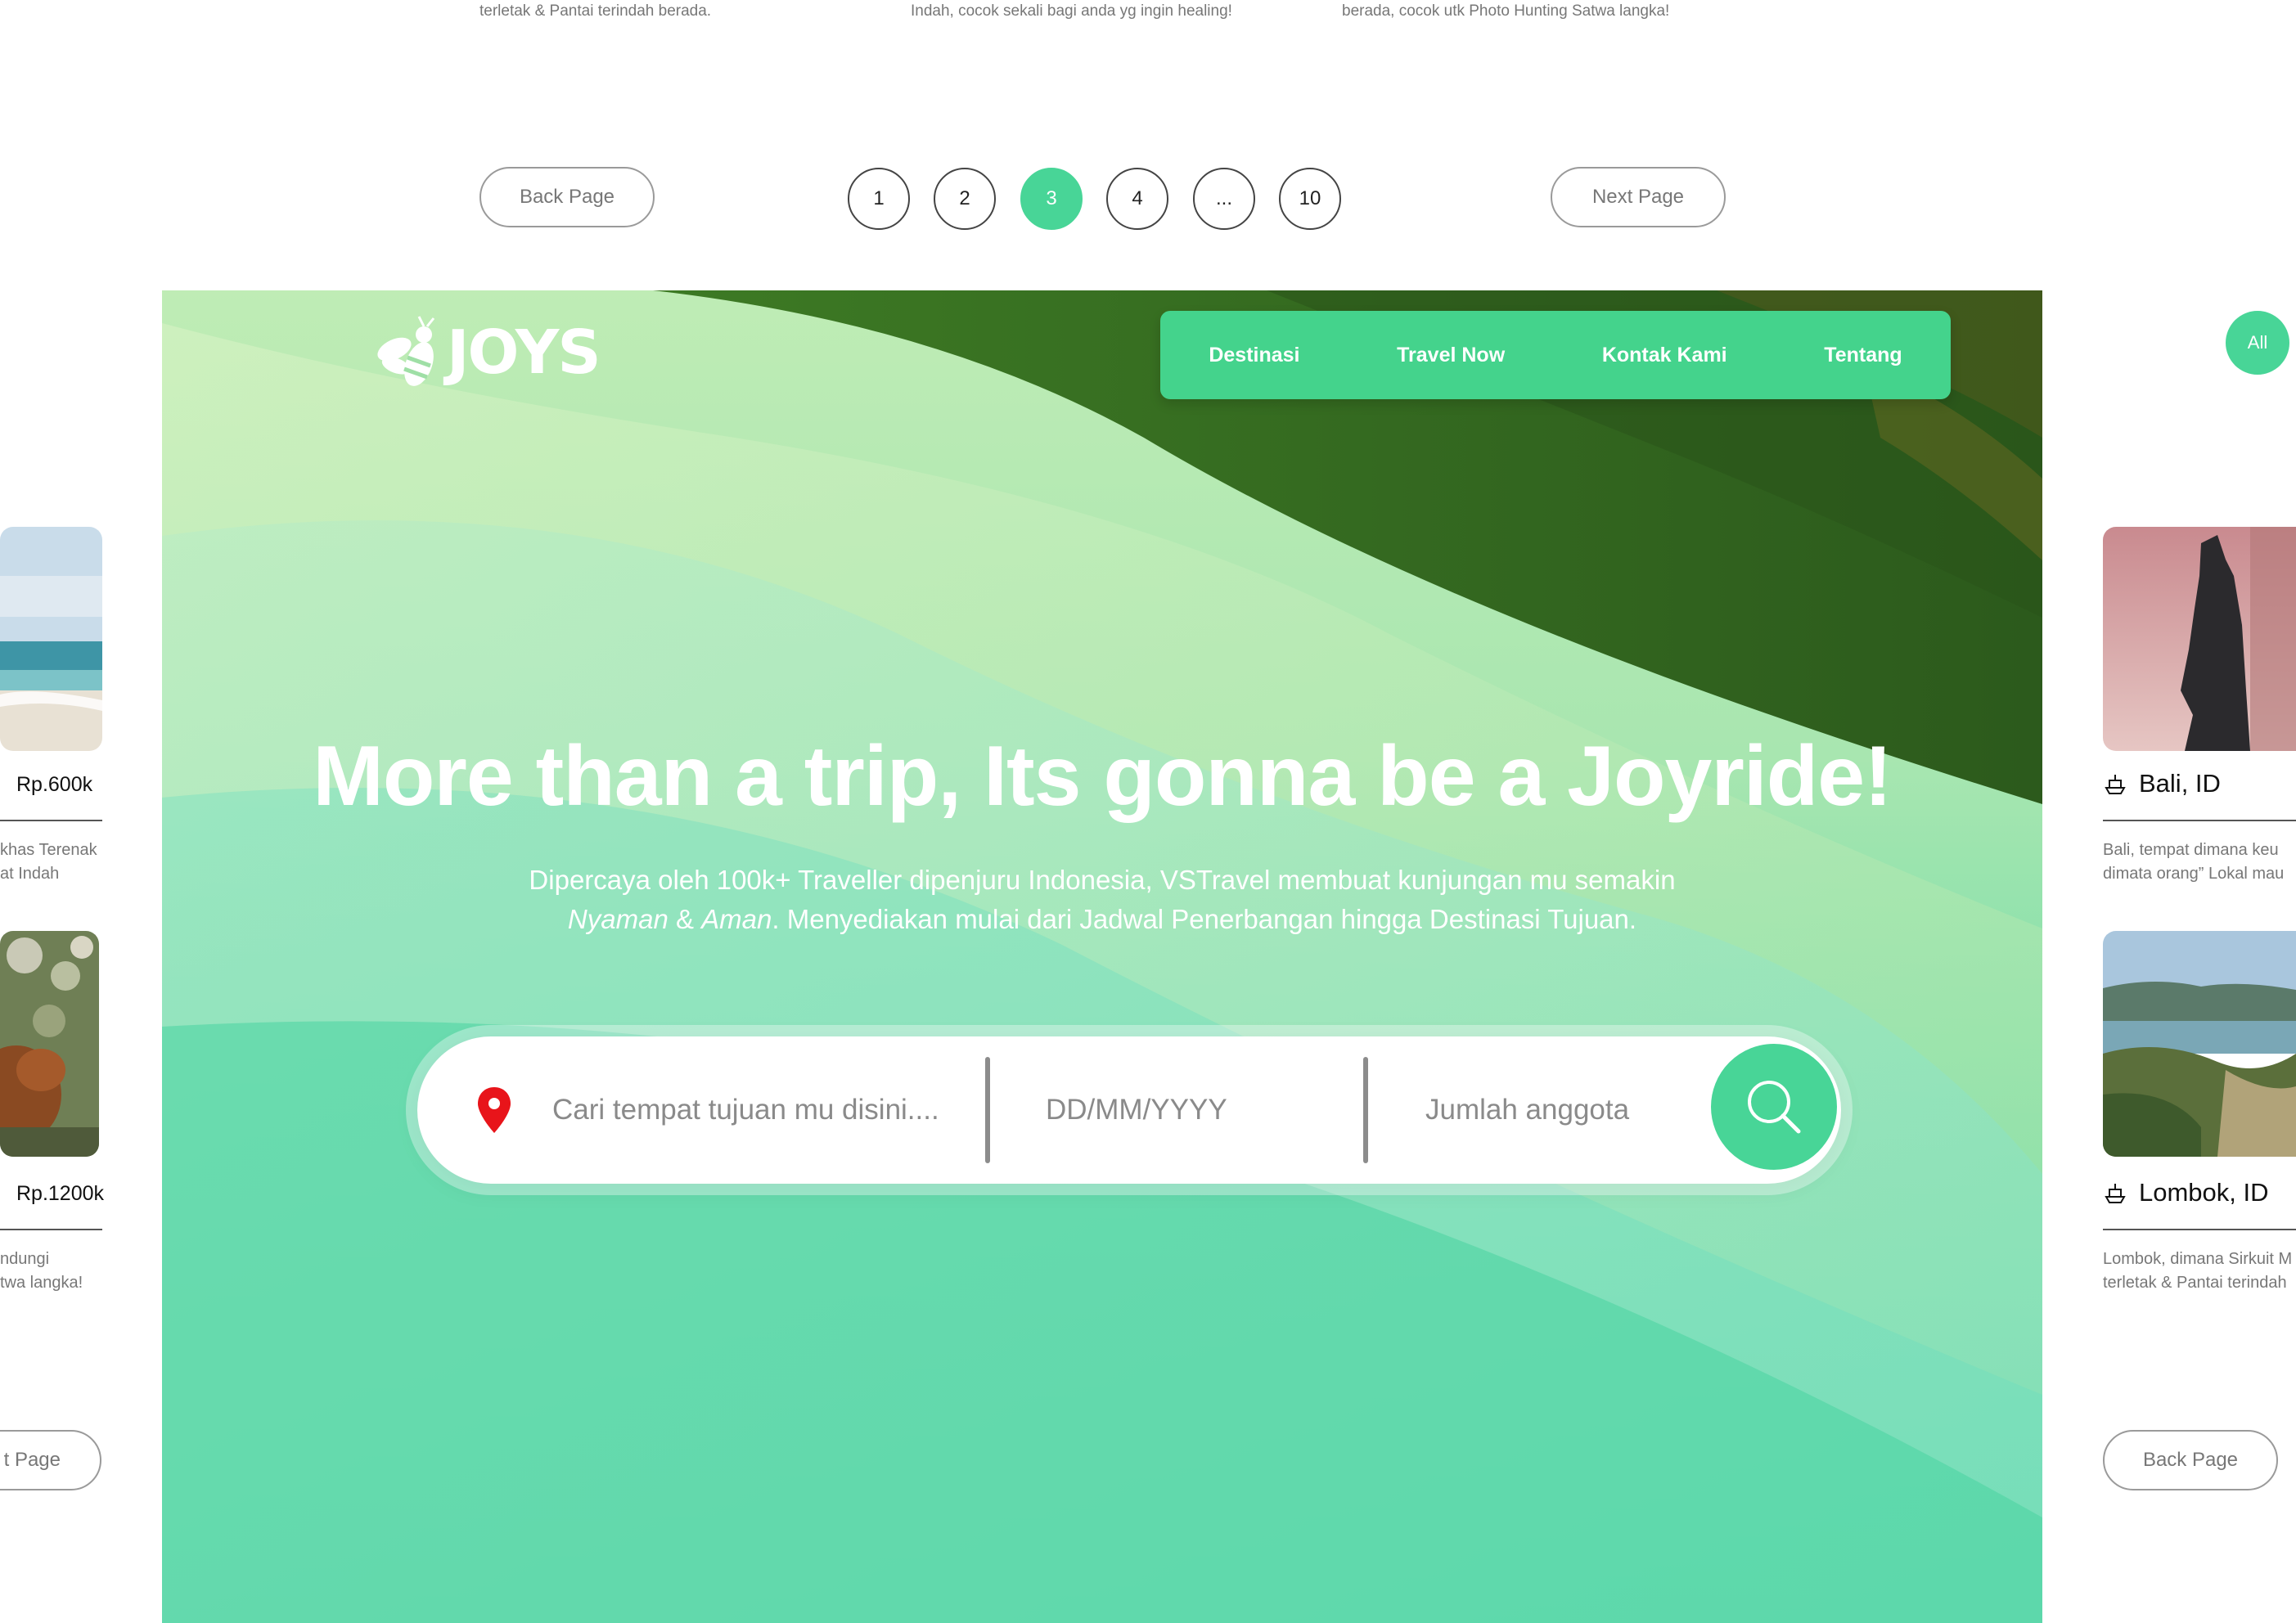 The height and width of the screenshot is (1623, 2296). What do you see at coordinates (2195, 1283) in the screenshot?
I see `card-desc: terletak & Pantai terindah` at bounding box center [2195, 1283].